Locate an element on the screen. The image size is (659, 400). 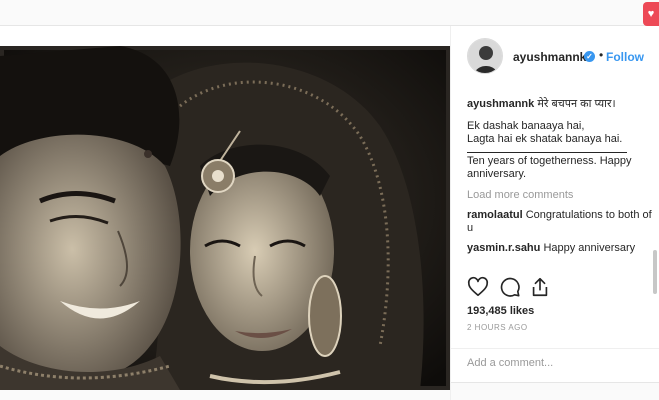
likes-count: 193,485 likes is located at coordinates (500, 311).